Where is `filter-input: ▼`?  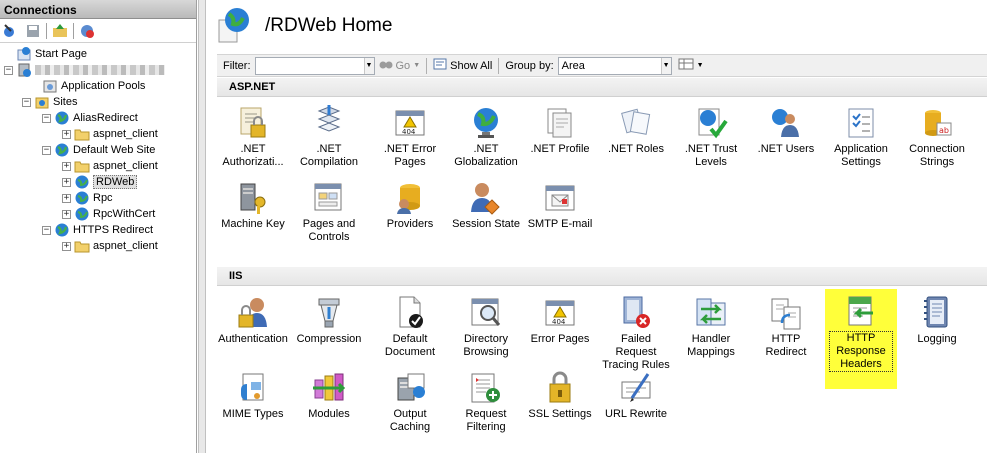
filter-input: ▼ is located at coordinates (314, 65).